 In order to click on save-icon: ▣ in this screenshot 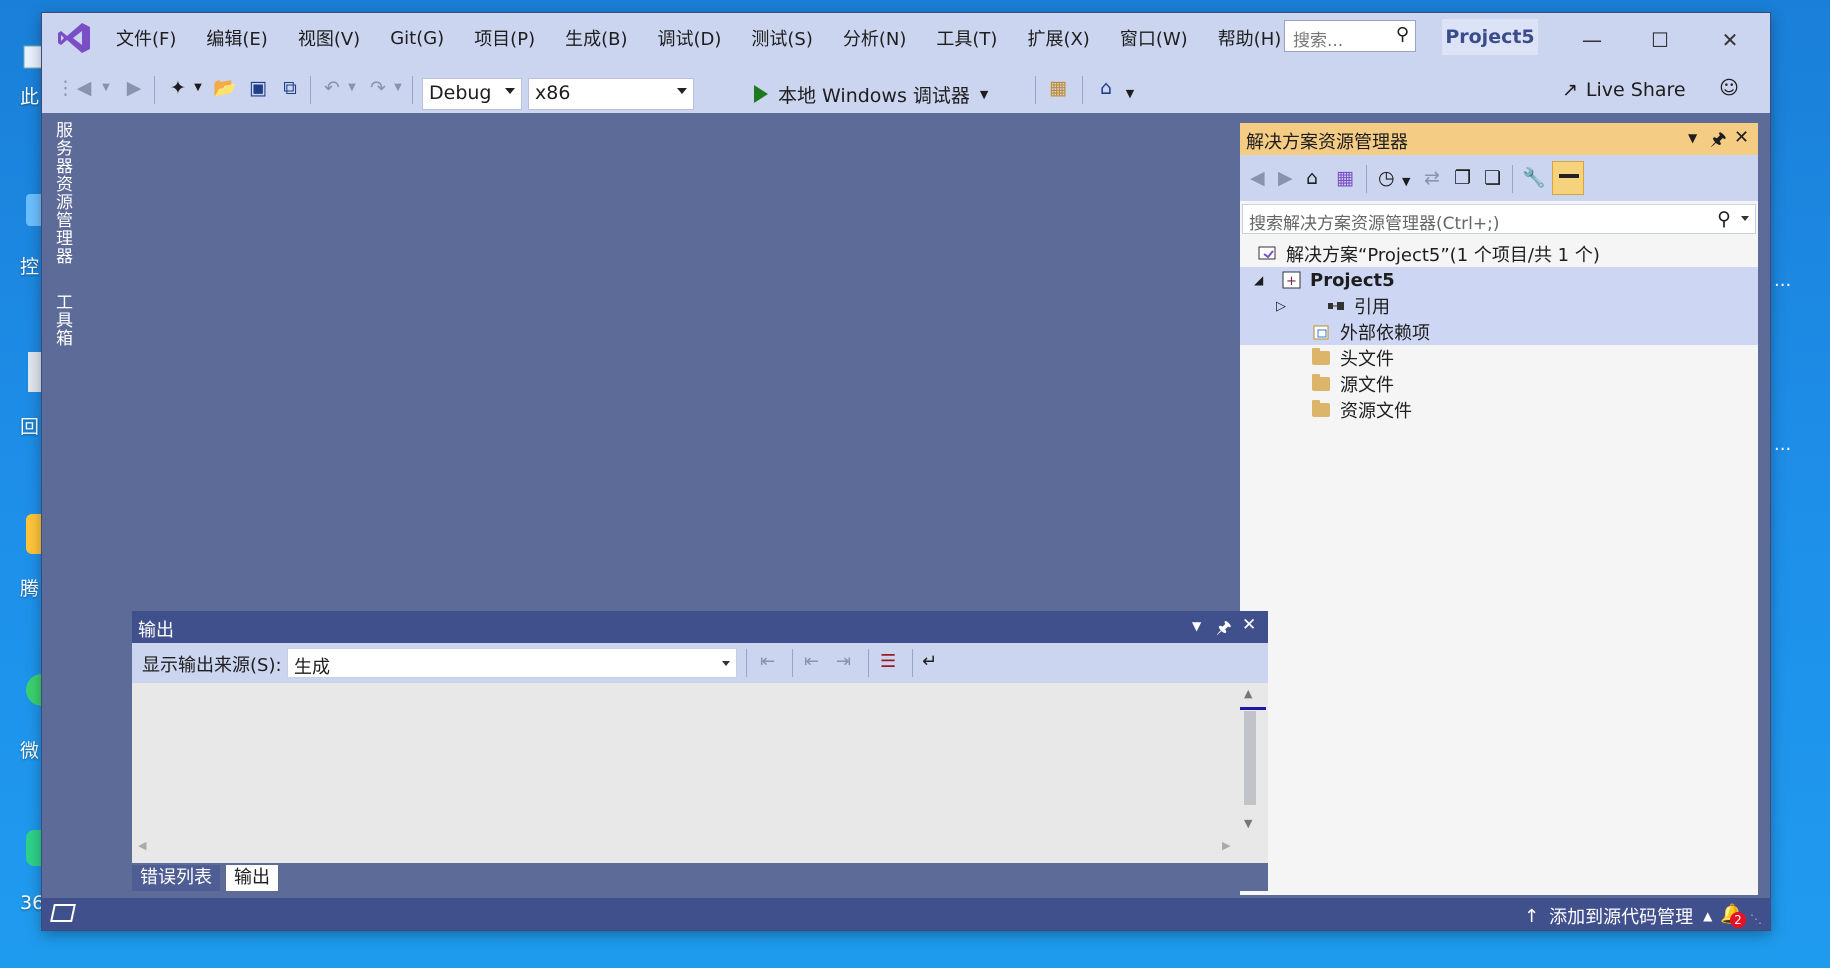, I will do `click(258, 88)`.